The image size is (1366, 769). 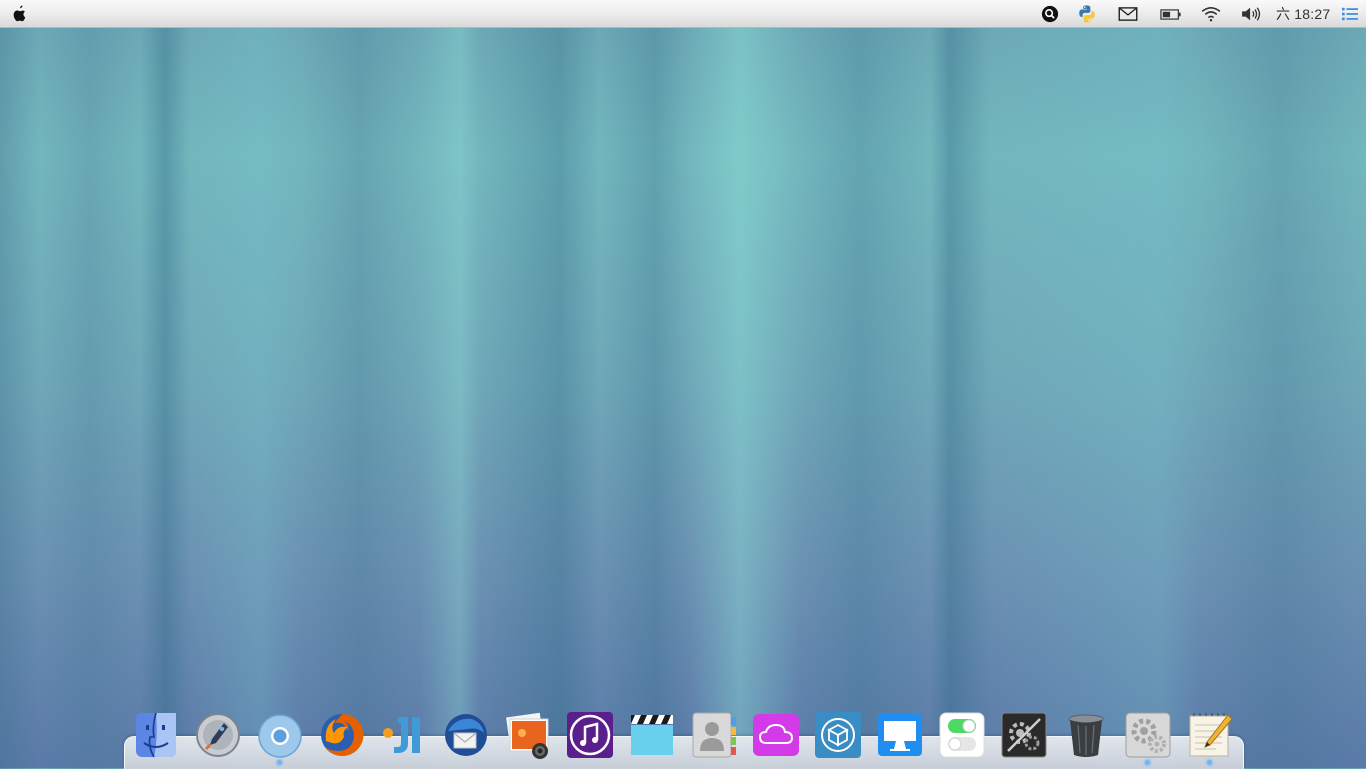 What do you see at coordinates (19, 14) in the screenshot?
I see `apple-menu-icon` at bounding box center [19, 14].